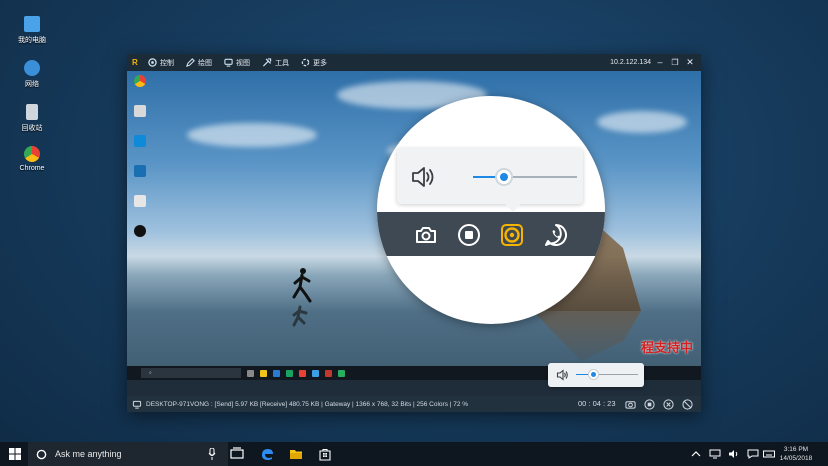 Image resolution: width=828 pixels, height=466 pixels. Describe the element at coordinates (491, 210) in the screenshot. I see `magnifier-callout` at that location.